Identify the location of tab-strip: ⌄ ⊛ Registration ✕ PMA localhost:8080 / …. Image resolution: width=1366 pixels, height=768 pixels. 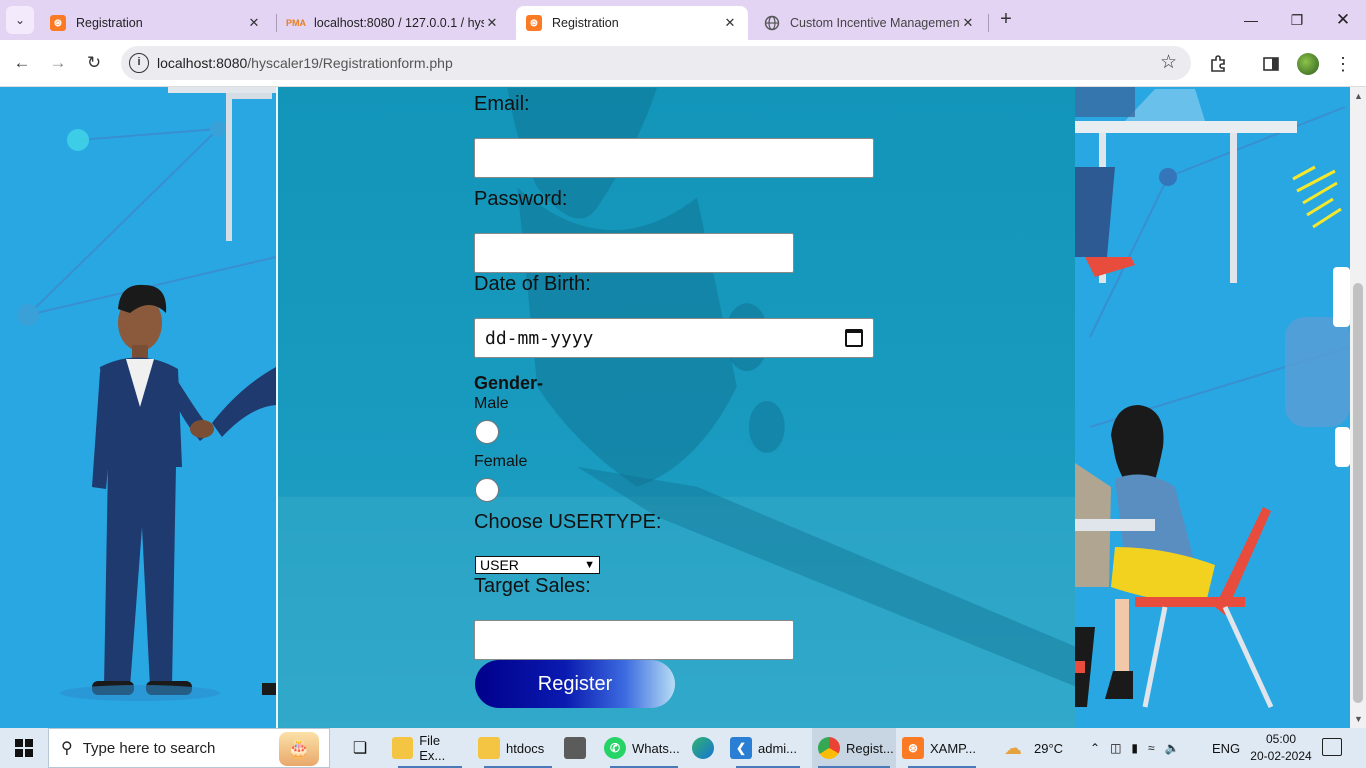
(683, 20).